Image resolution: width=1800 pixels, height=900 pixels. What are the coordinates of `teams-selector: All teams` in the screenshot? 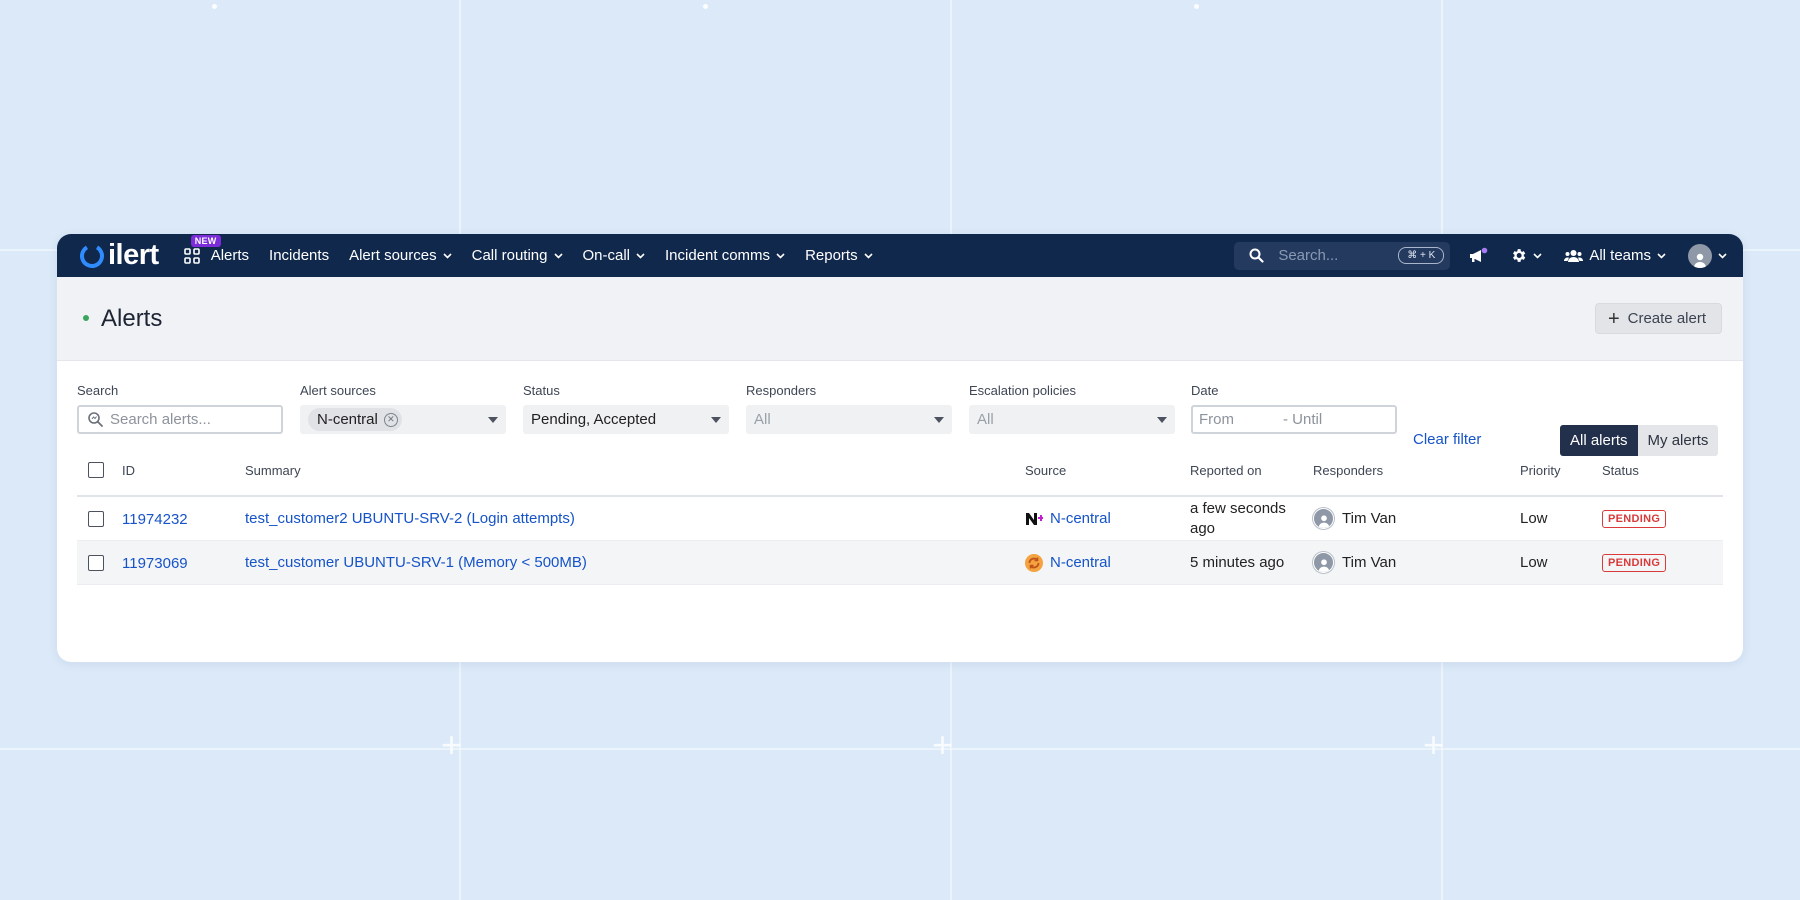 It's located at (1615, 255).